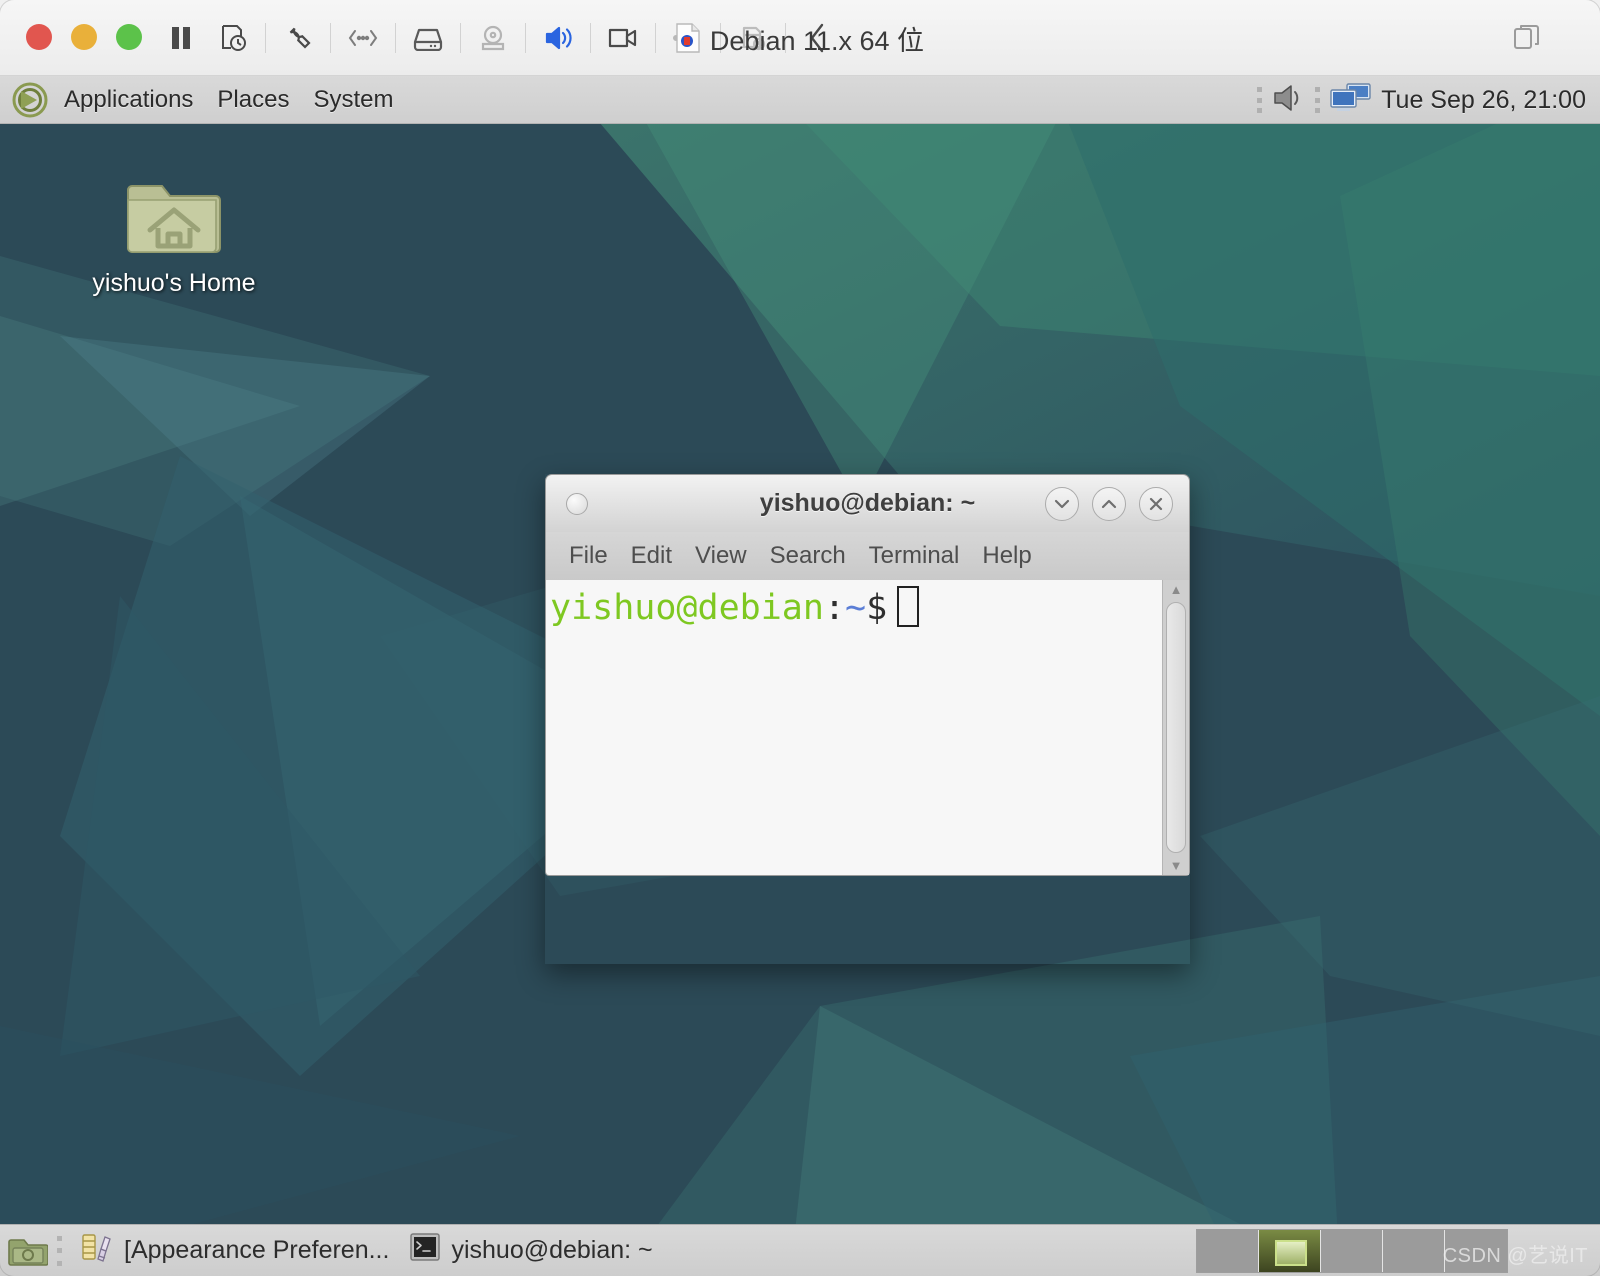 The image size is (1600, 1276). Describe the element at coordinates (425, 1250) in the screenshot. I see `terminal-icon` at that location.